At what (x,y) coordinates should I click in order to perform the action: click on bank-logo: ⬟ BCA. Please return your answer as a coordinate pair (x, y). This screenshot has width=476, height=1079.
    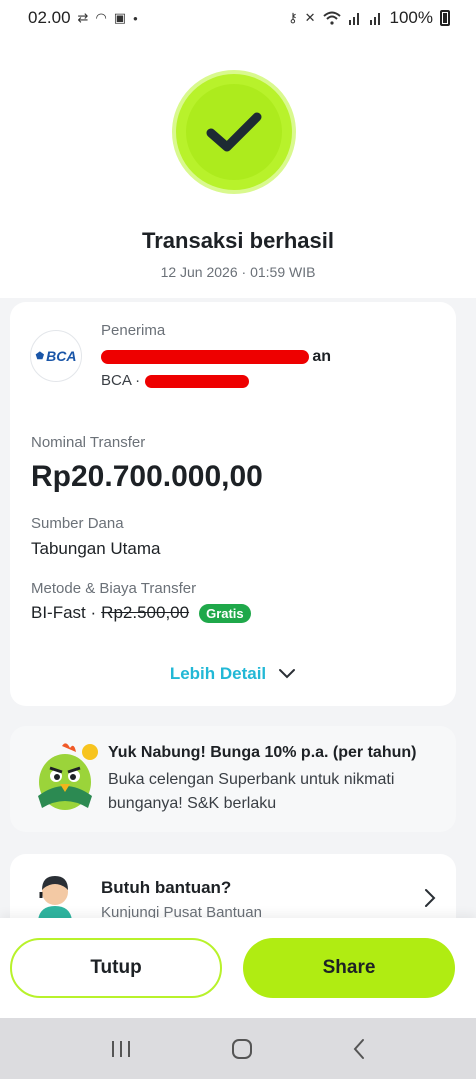
    Looking at the image, I should click on (56, 356).